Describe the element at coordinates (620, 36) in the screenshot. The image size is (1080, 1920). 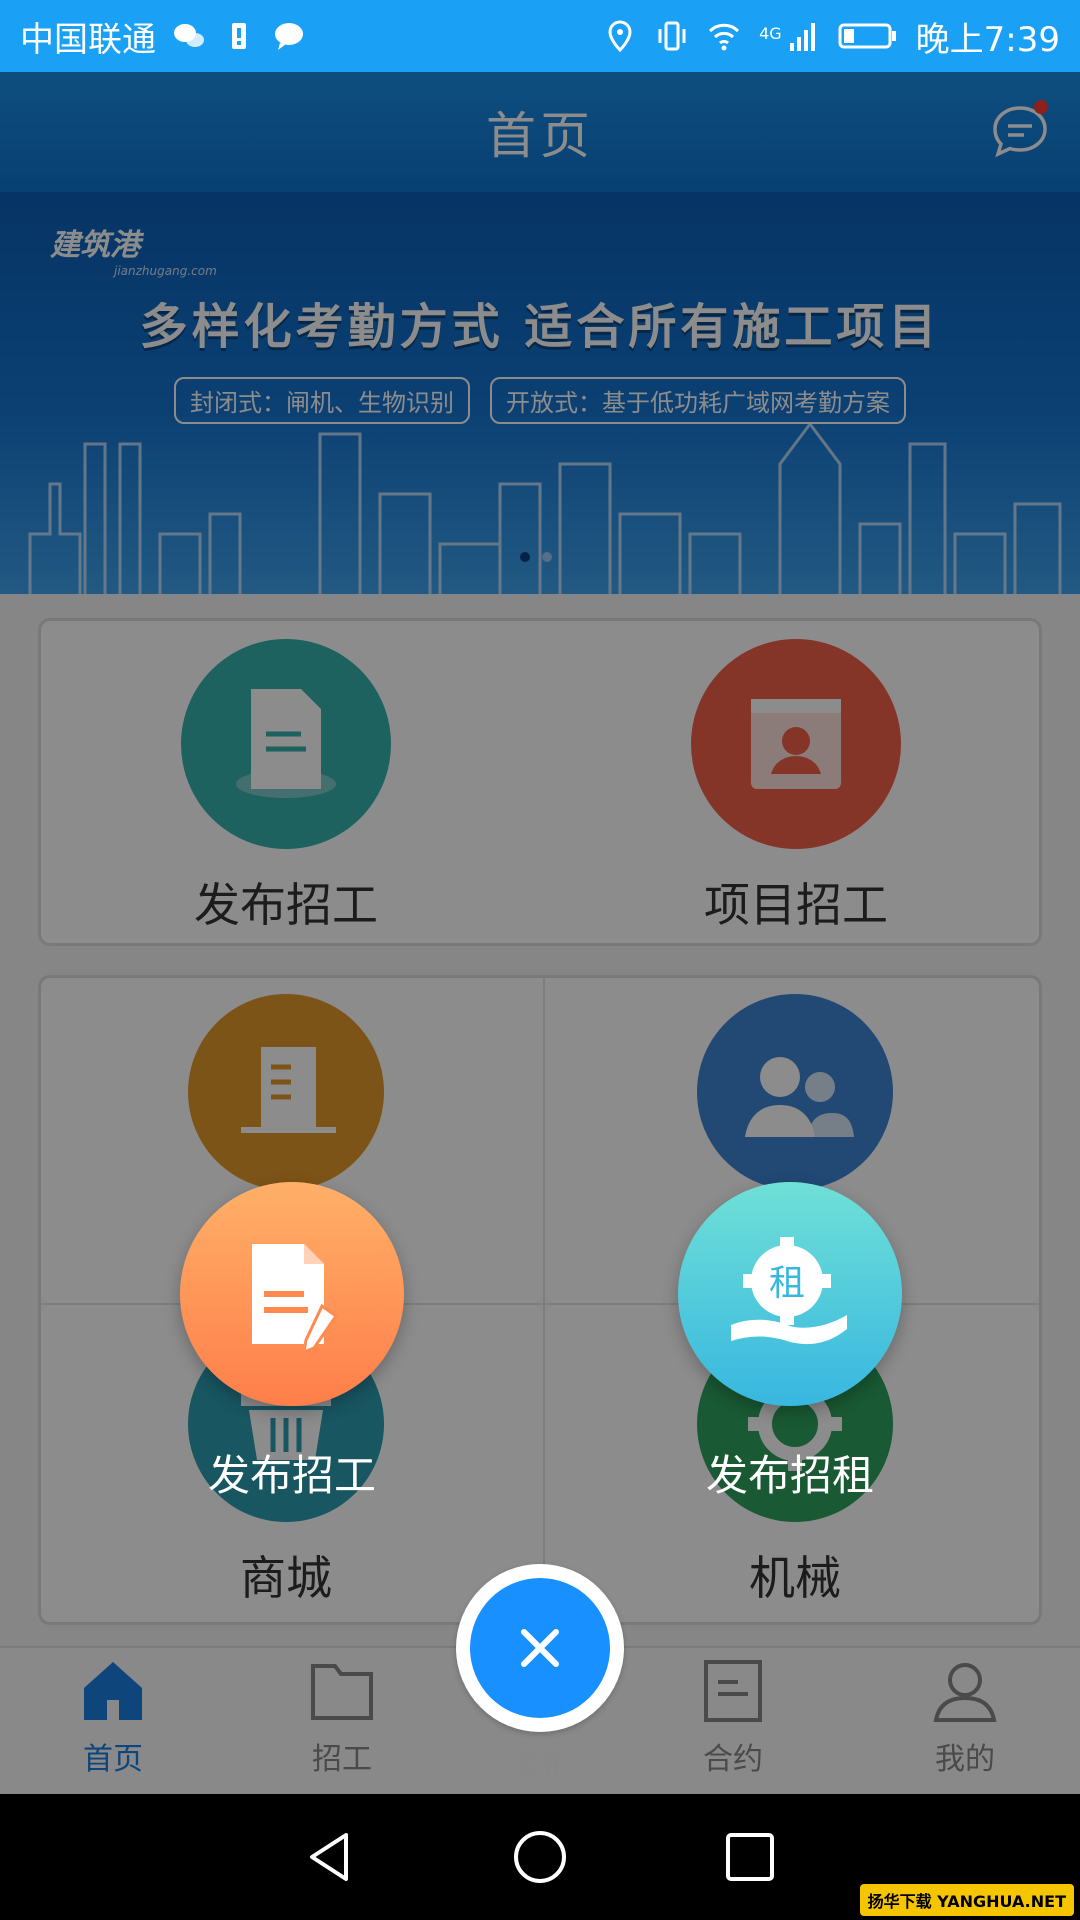
I see `location-icon` at that location.